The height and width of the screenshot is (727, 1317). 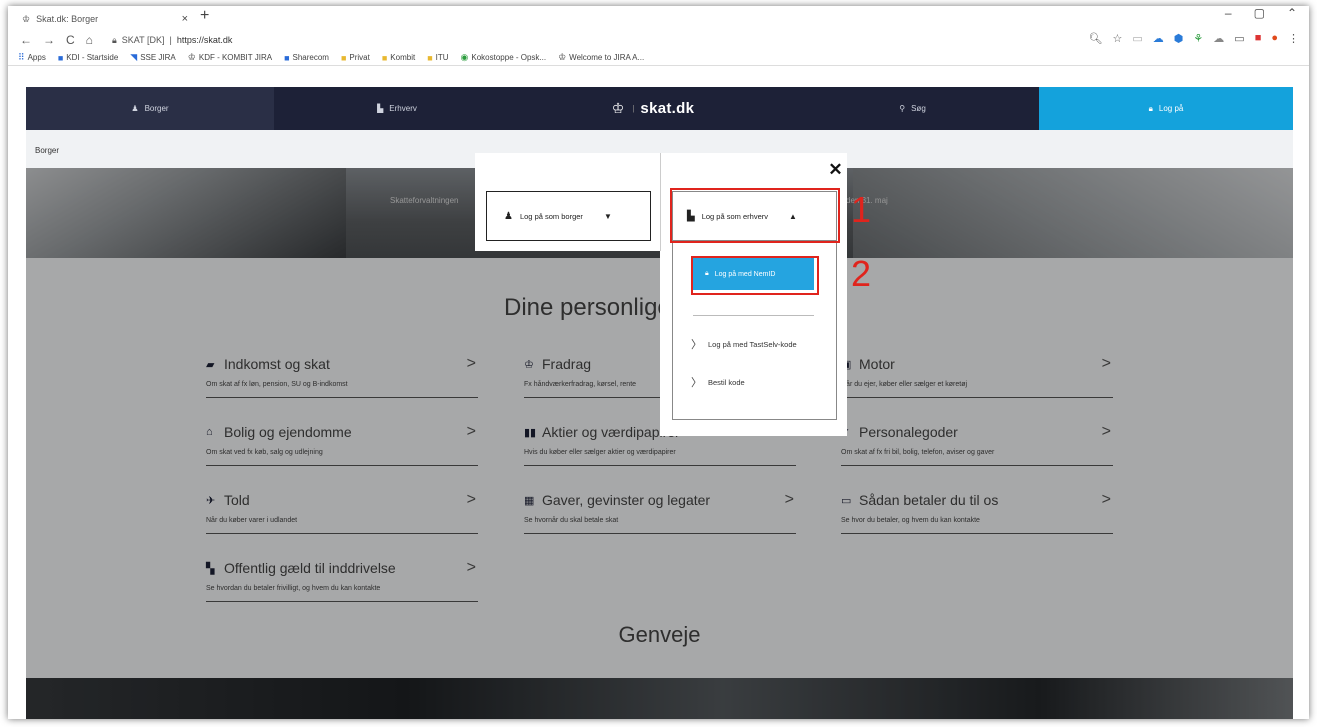 What do you see at coordinates (753, 315) in the screenshot?
I see `options-divider` at bounding box center [753, 315].